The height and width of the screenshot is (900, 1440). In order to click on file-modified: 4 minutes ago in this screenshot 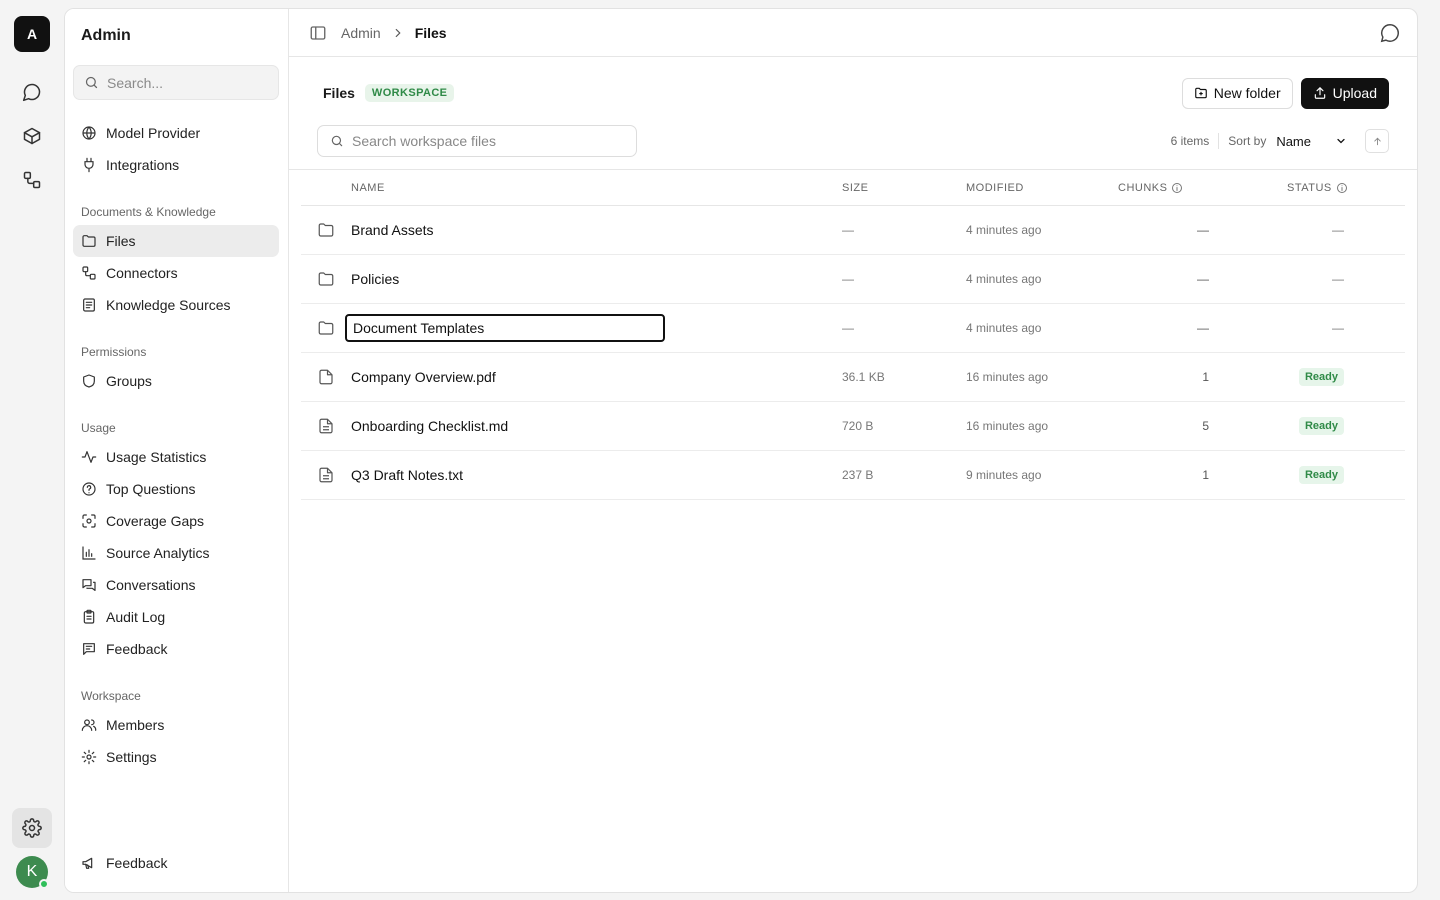, I will do `click(1004, 230)`.